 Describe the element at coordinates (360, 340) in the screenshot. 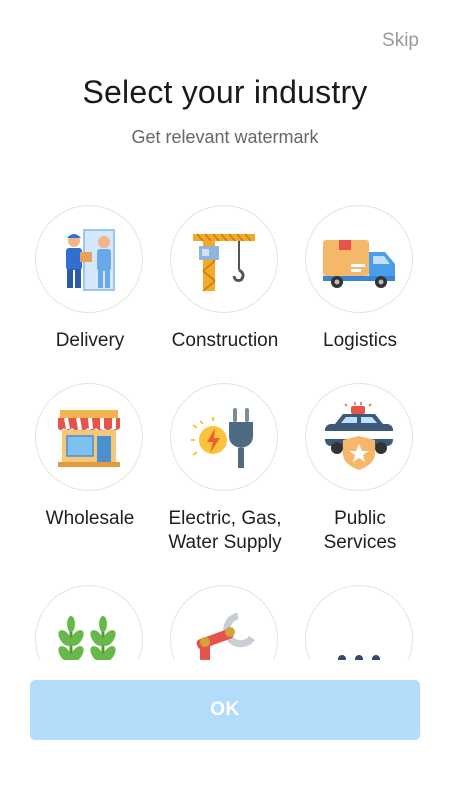

I see `industry-label: Logistics` at that location.